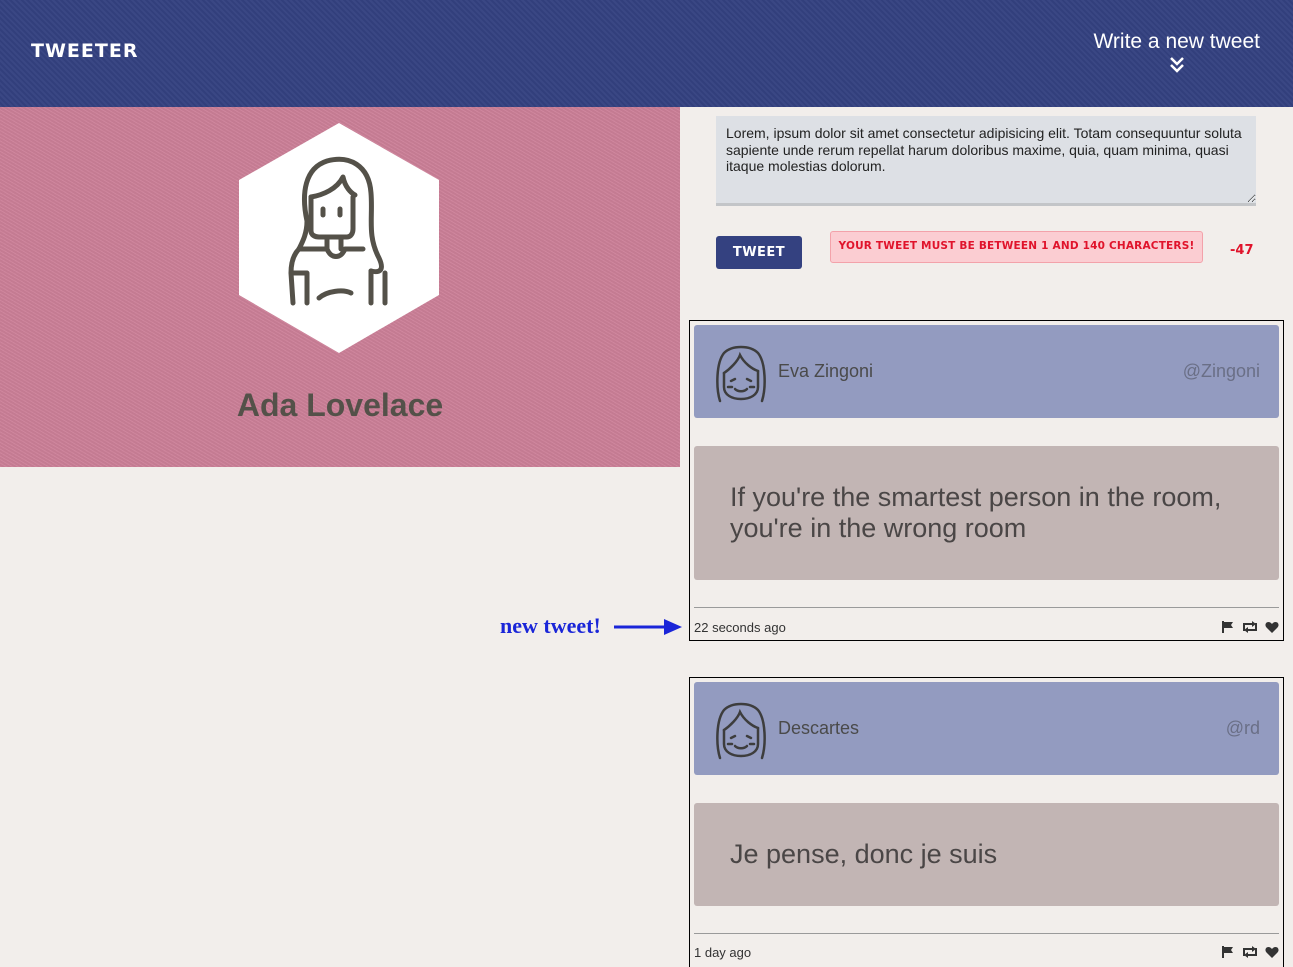 This screenshot has width=1293, height=967. What do you see at coordinates (986, 728) in the screenshot?
I see `tweet-header: Descartes @rd` at bounding box center [986, 728].